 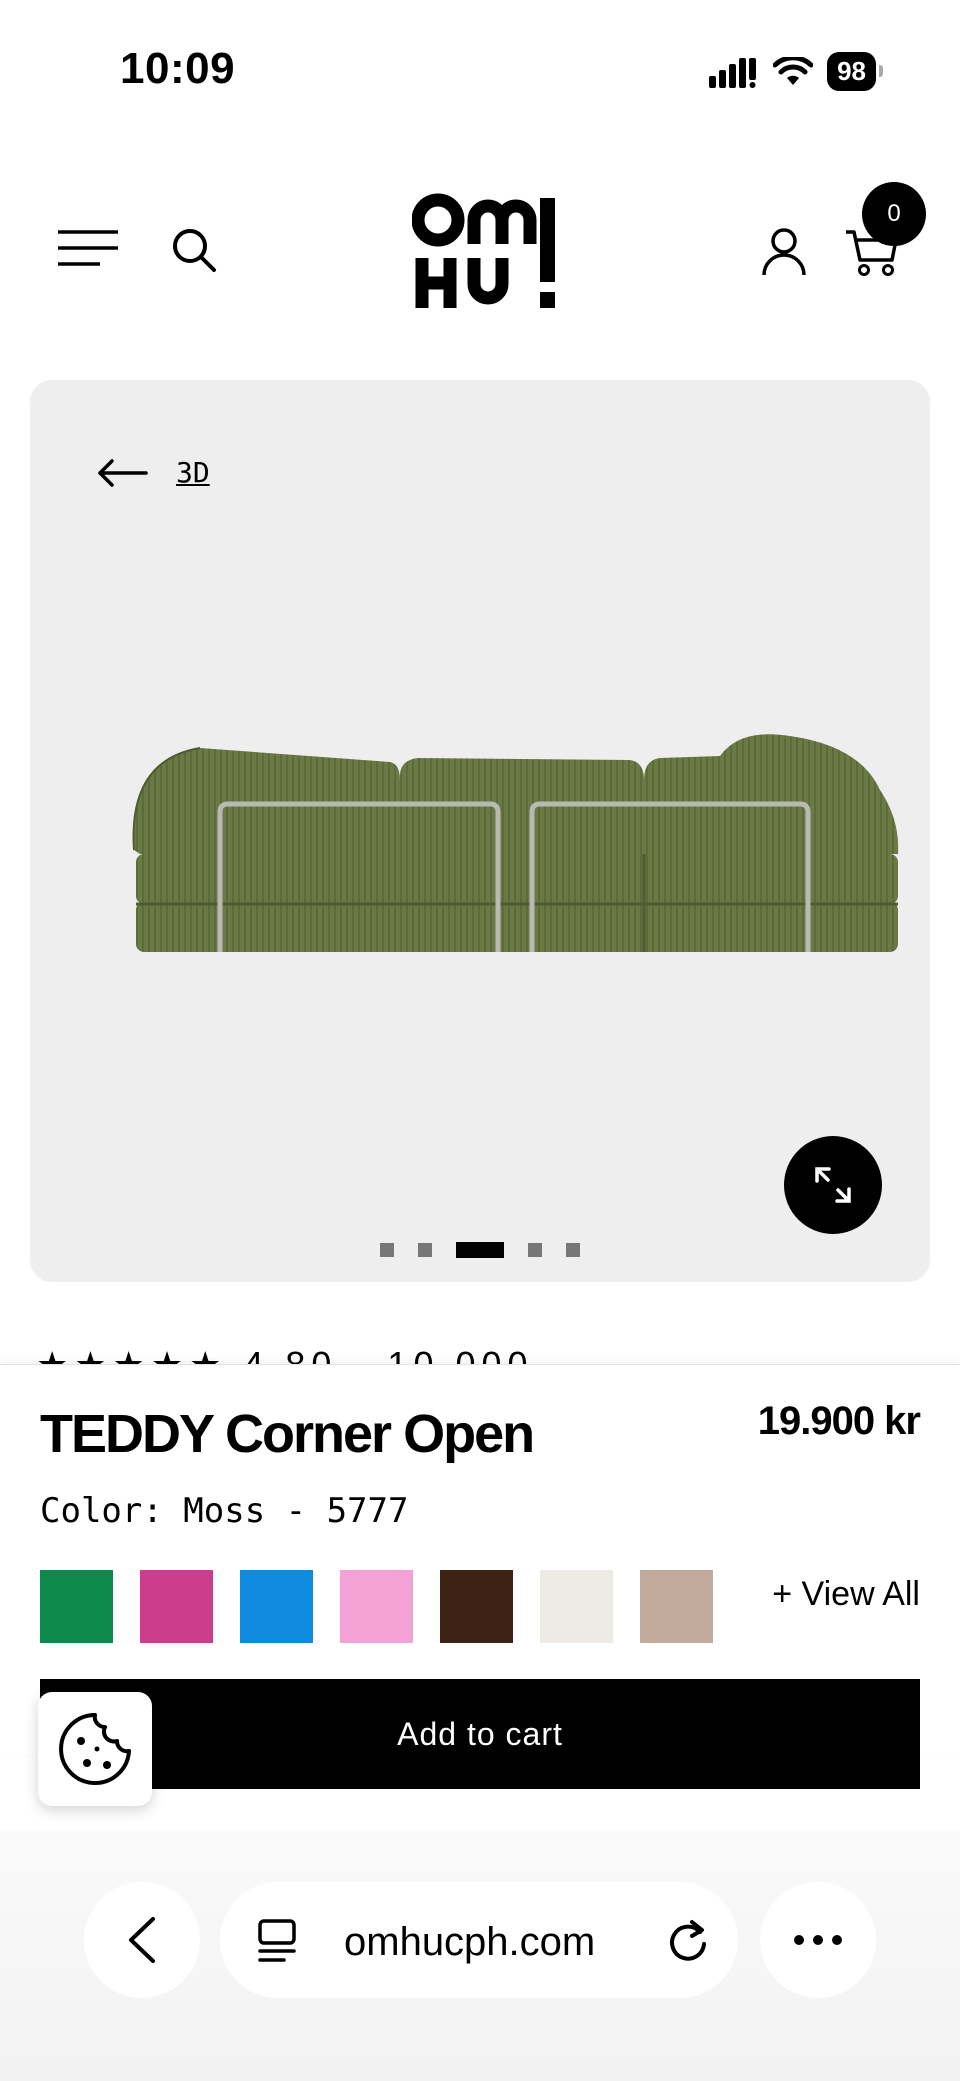 What do you see at coordinates (839, 1421) in the screenshot?
I see `product-price: 19.900 kr` at bounding box center [839, 1421].